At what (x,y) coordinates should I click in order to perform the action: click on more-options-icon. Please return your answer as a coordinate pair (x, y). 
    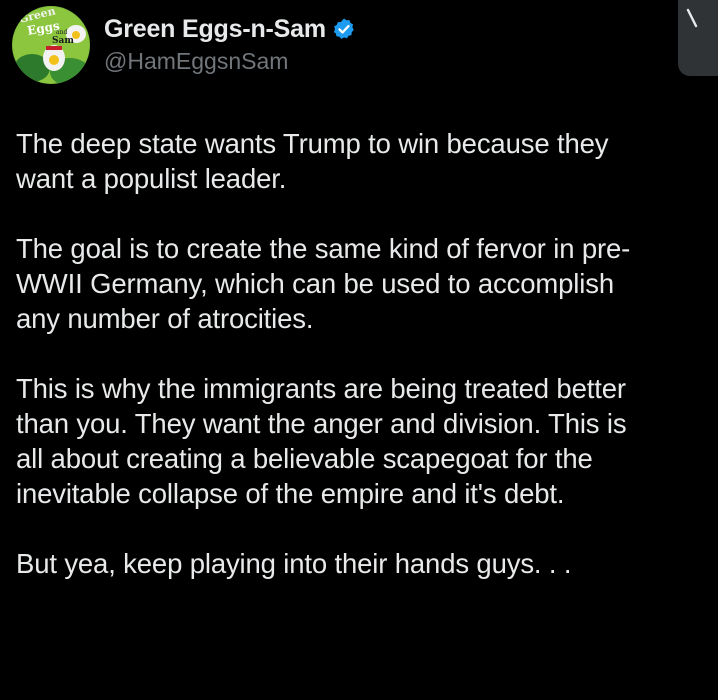
    Looking at the image, I should click on (692, 18).